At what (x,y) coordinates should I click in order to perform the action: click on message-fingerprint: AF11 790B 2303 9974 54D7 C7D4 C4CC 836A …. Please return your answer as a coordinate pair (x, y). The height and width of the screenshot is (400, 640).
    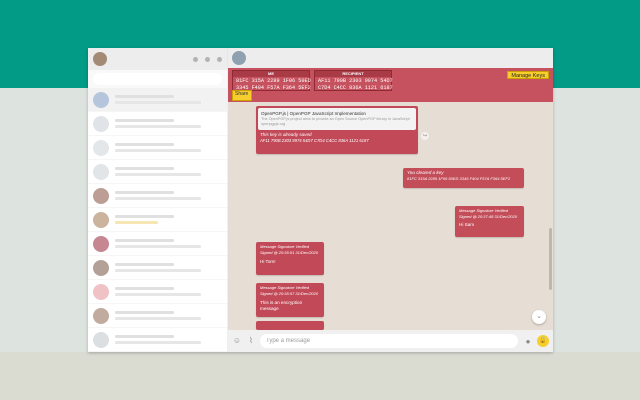
    Looking at the image, I should click on (314, 140).